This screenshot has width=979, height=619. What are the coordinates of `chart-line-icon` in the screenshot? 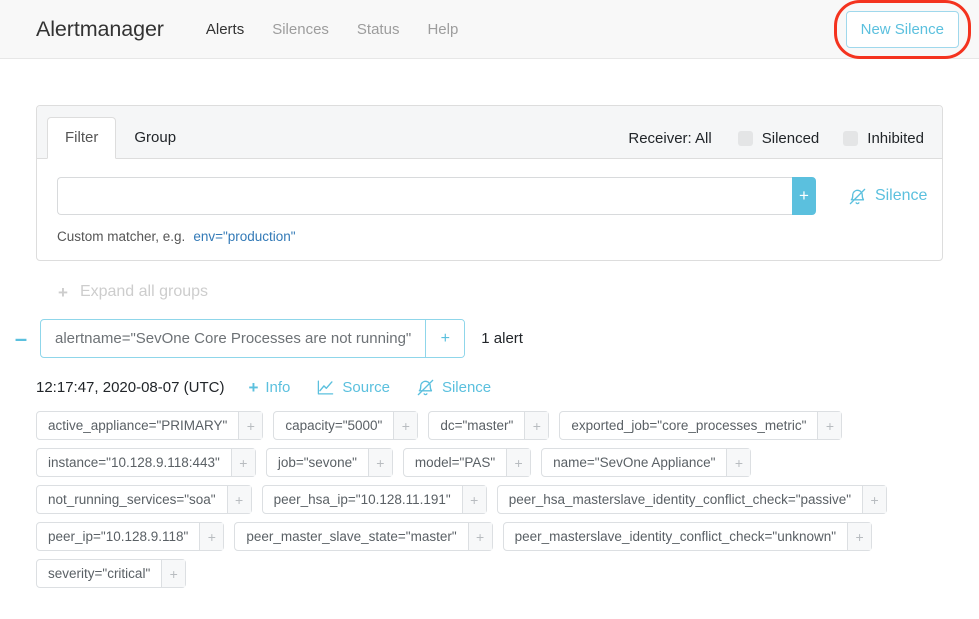 It's located at (325, 387).